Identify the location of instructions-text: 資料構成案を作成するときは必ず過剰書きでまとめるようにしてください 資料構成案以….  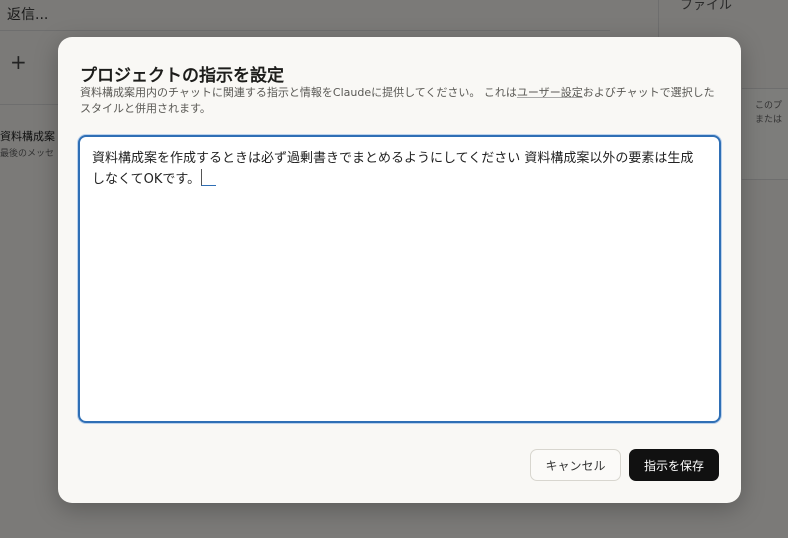
(399, 169).